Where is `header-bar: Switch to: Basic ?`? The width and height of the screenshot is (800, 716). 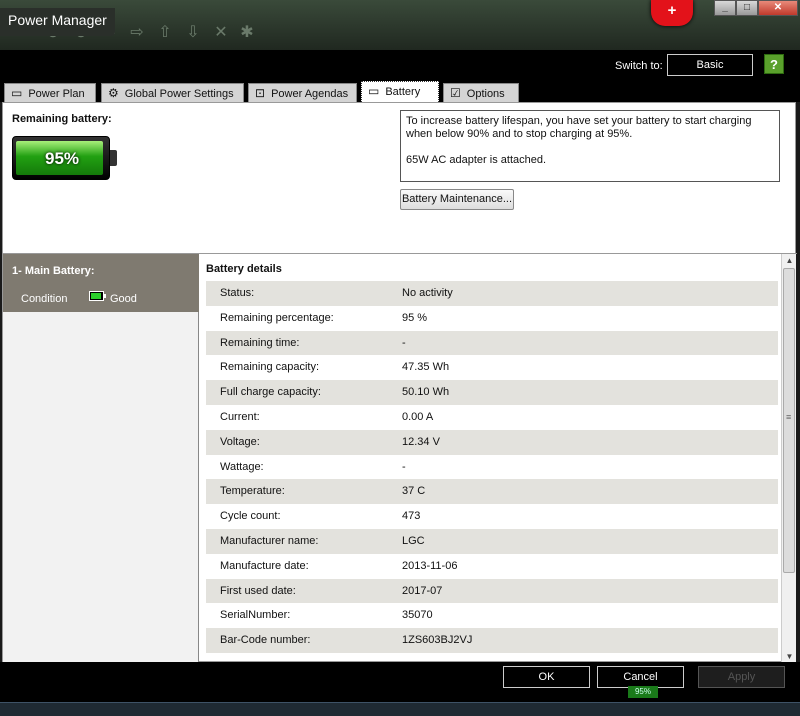
header-bar: Switch to: Basic ? is located at coordinates (400, 65).